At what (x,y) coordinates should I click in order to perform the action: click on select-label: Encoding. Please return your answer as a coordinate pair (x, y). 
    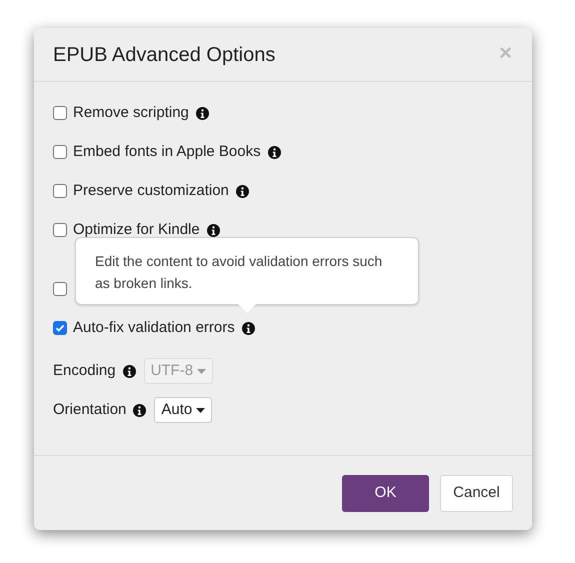
    Looking at the image, I should click on (84, 370).